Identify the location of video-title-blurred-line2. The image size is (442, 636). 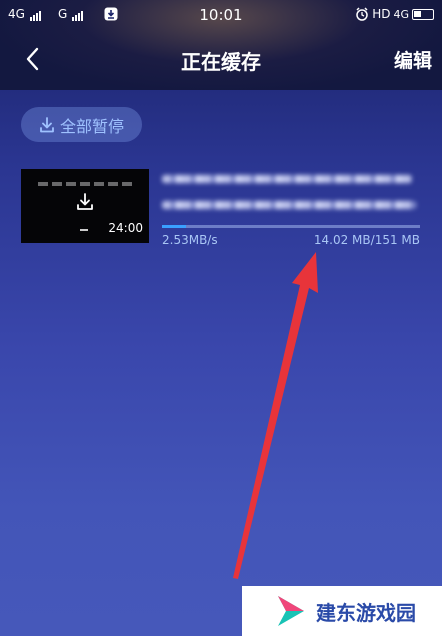
(289, 205).